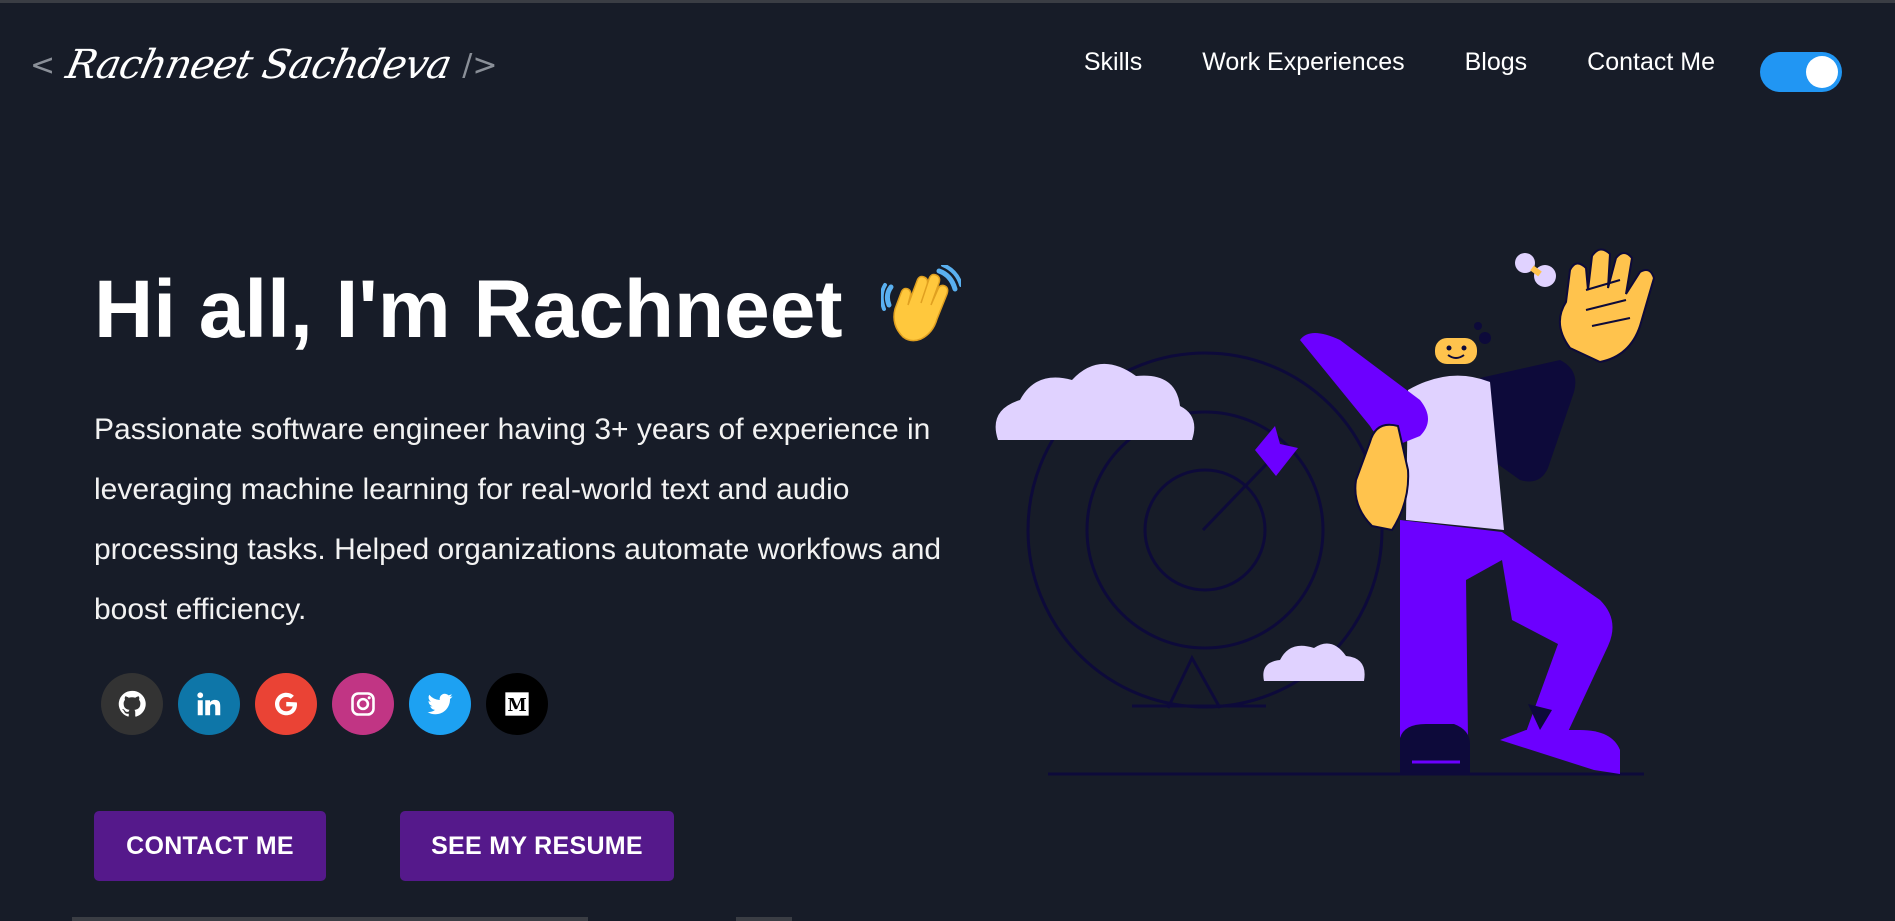  What do you see at coordinates (1822, 72) in the screenshot?
I see `toggle-knob` at bounding box center [1822, 72].